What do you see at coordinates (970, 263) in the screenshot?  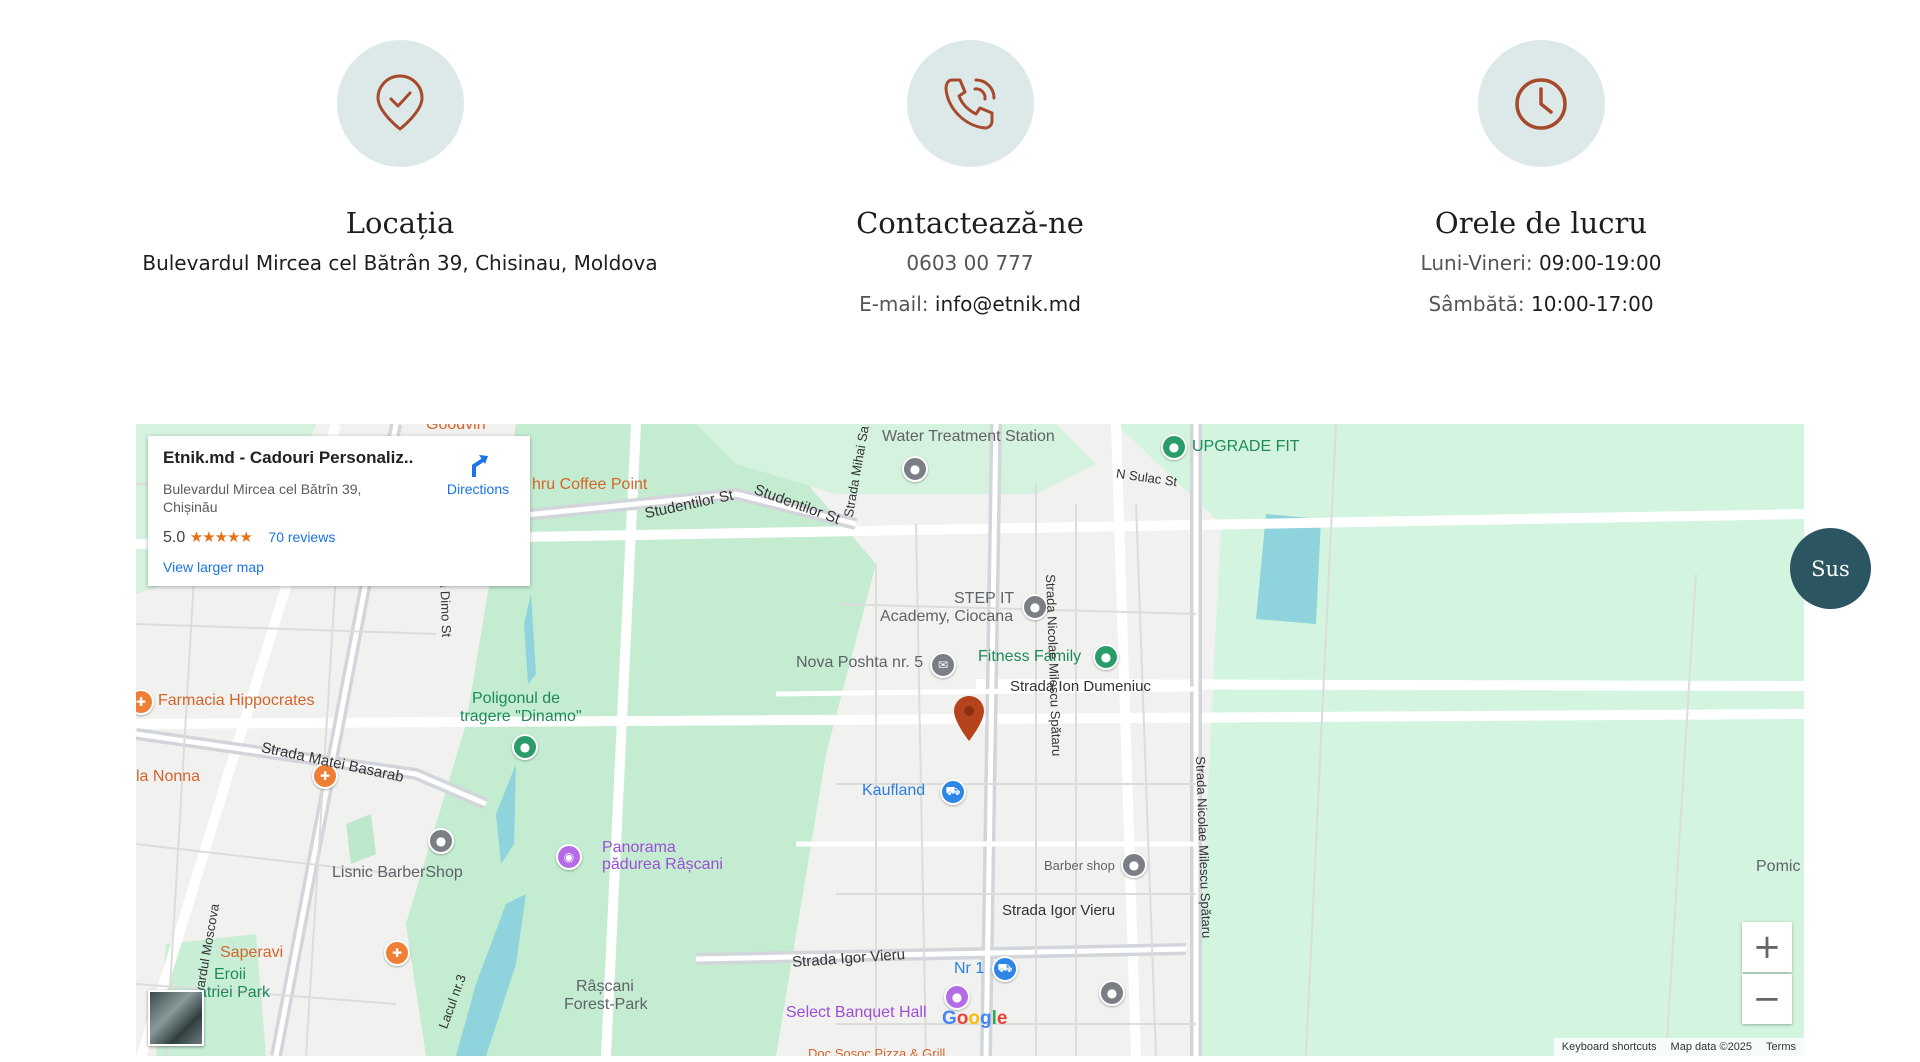 I see `contact-phone: 0603 00 777` at bounding box center [970, 263].